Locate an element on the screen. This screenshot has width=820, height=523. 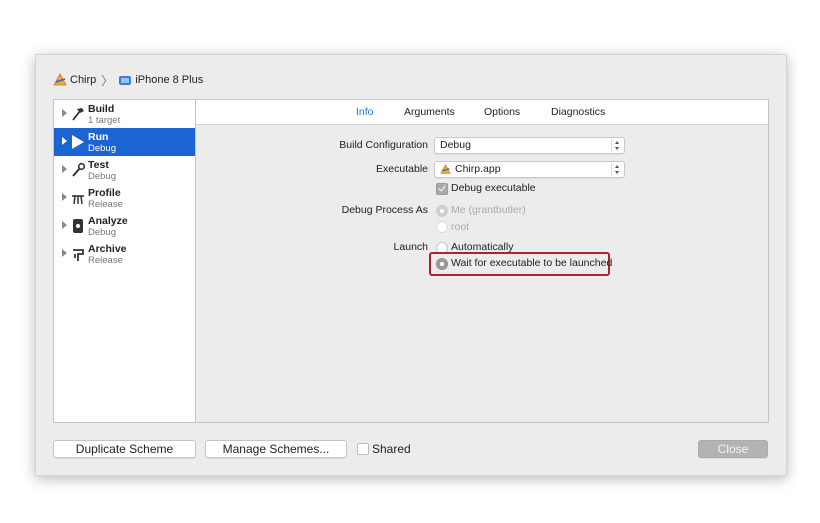
debug-process-root-radio is located at coordinates (442, 227).